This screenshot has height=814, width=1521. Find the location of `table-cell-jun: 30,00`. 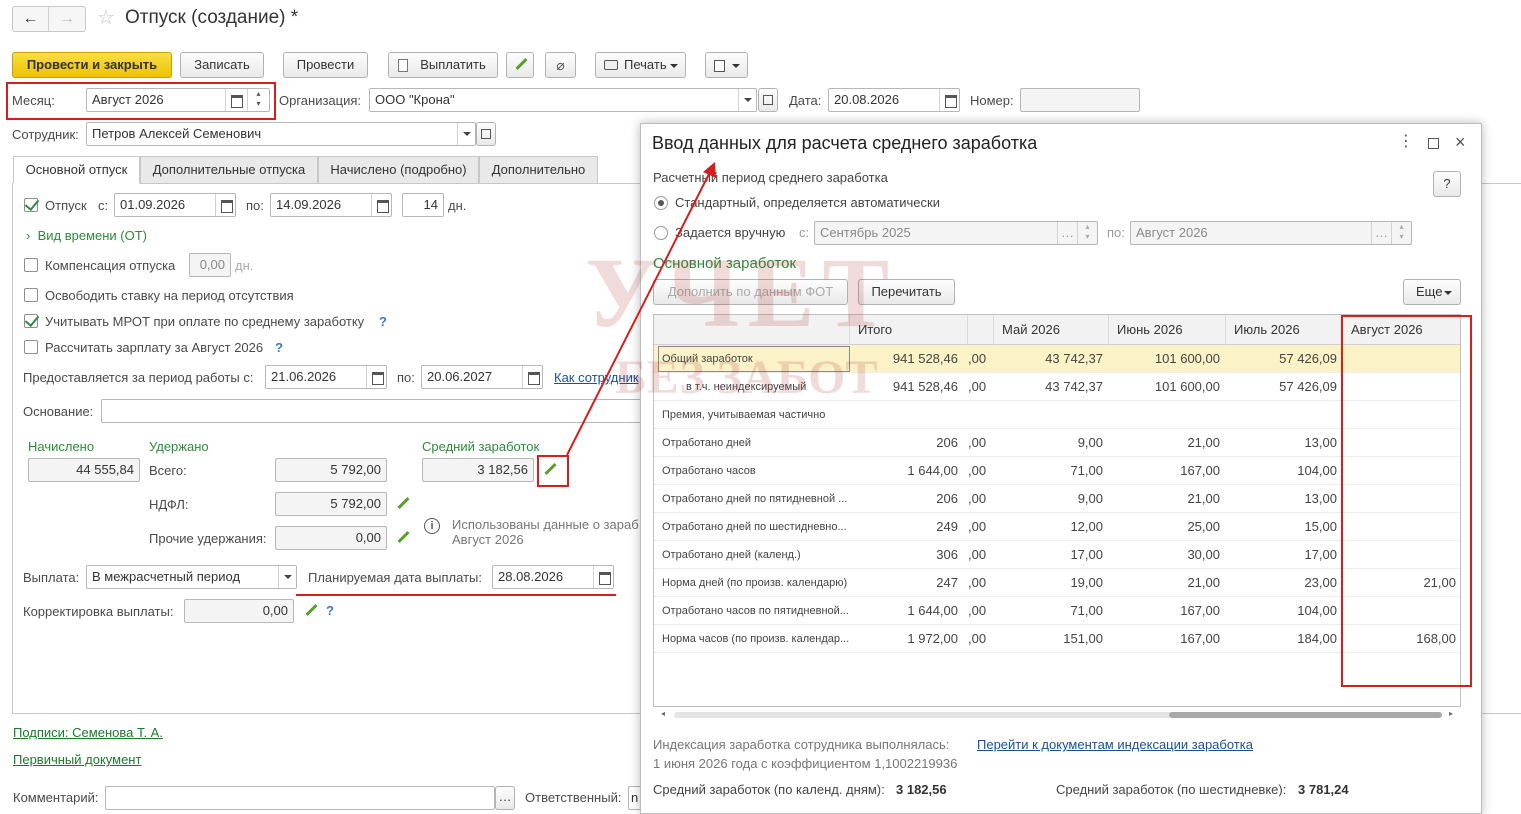

table-cell-jun: 30,00 is located at coordinates (1203, 554).